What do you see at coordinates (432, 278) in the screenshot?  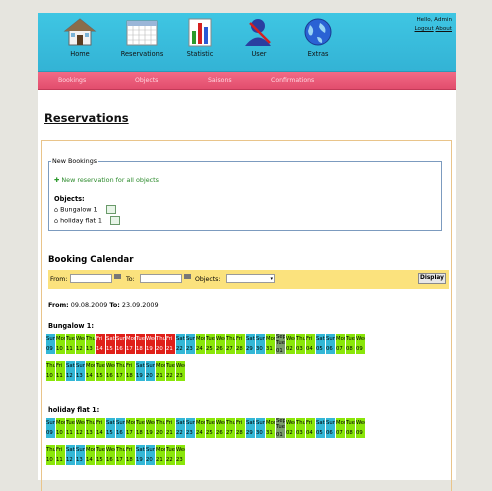 I see `display-button: Display` at bounding box center [432, 278].